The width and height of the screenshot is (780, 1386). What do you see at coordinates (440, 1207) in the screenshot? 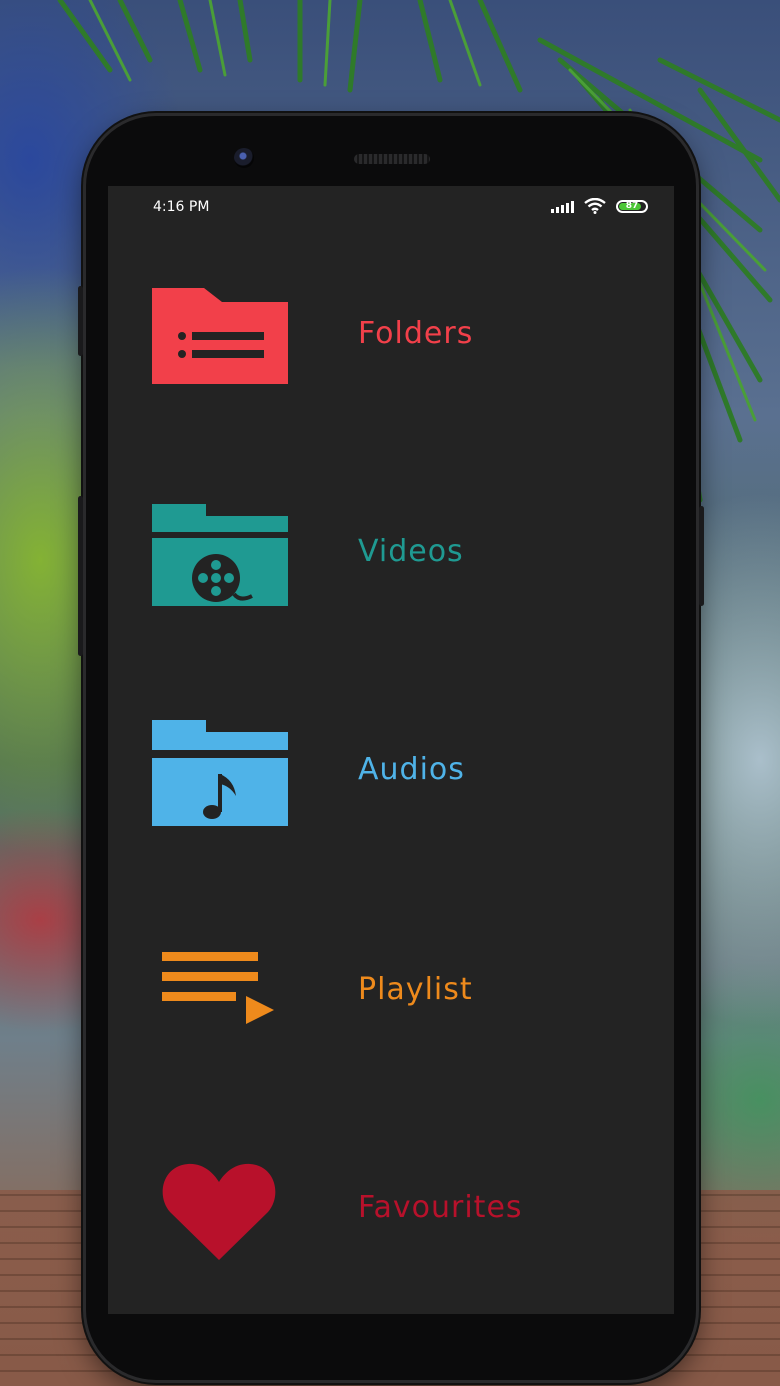
I see `menu-label-favourites: Favourites` at bounding box center [440, 1207].